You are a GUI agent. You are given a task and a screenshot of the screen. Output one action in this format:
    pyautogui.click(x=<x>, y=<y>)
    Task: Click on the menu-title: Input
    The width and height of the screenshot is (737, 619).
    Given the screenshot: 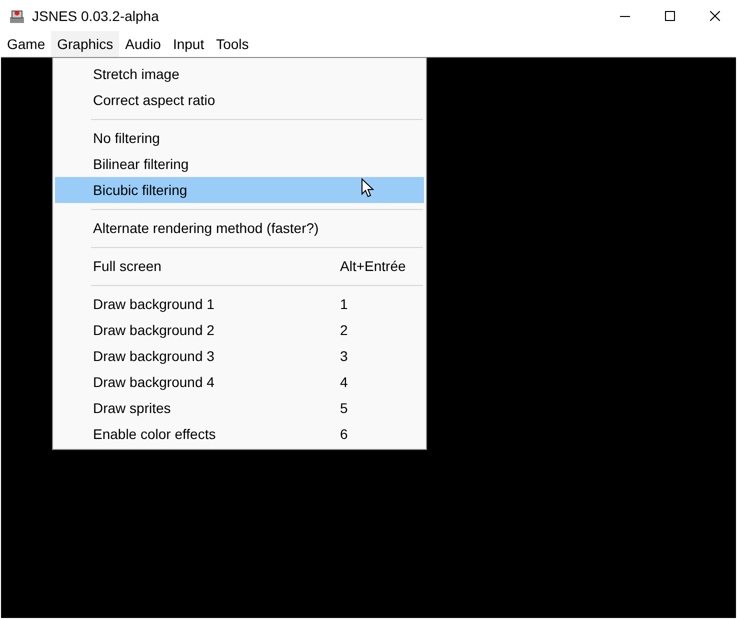 What is the action you would take?
    pyautogui.click(x=188, y=44)
    